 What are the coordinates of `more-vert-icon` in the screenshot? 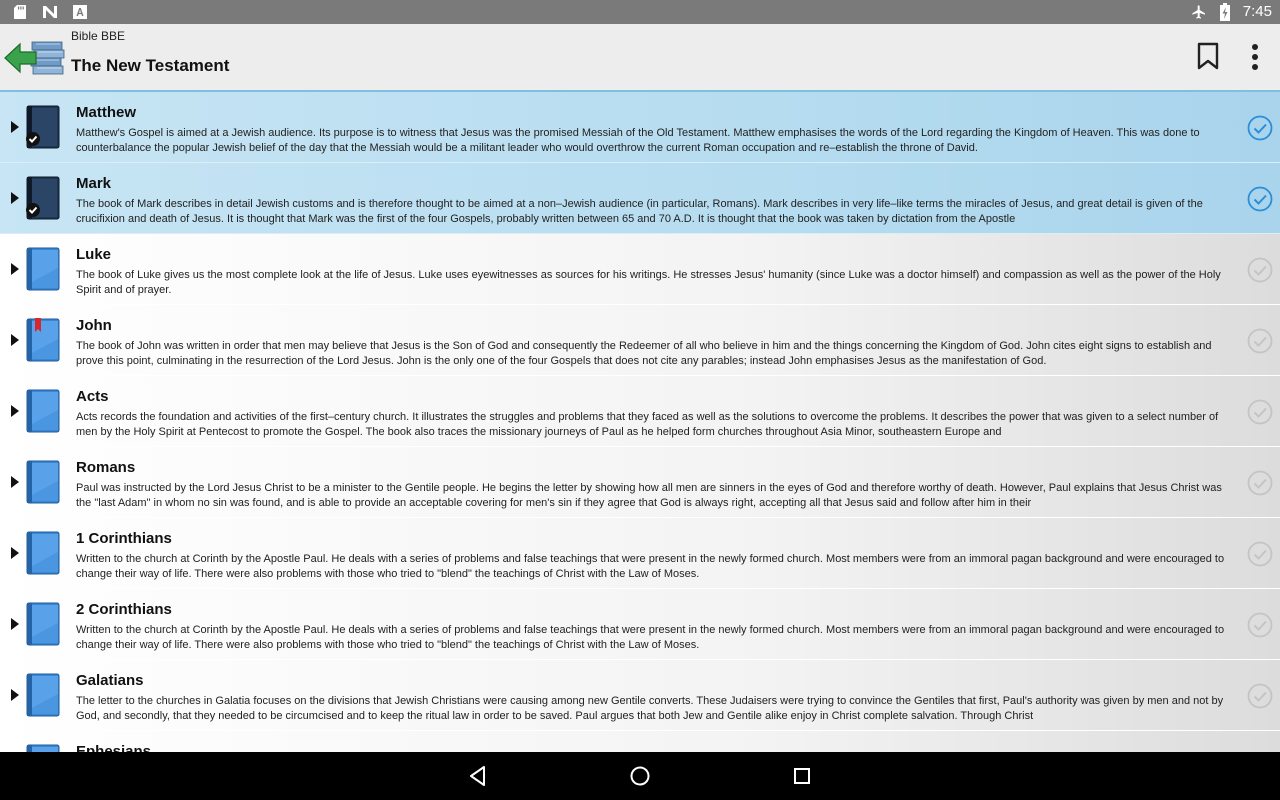 It's located at (1255, 57).